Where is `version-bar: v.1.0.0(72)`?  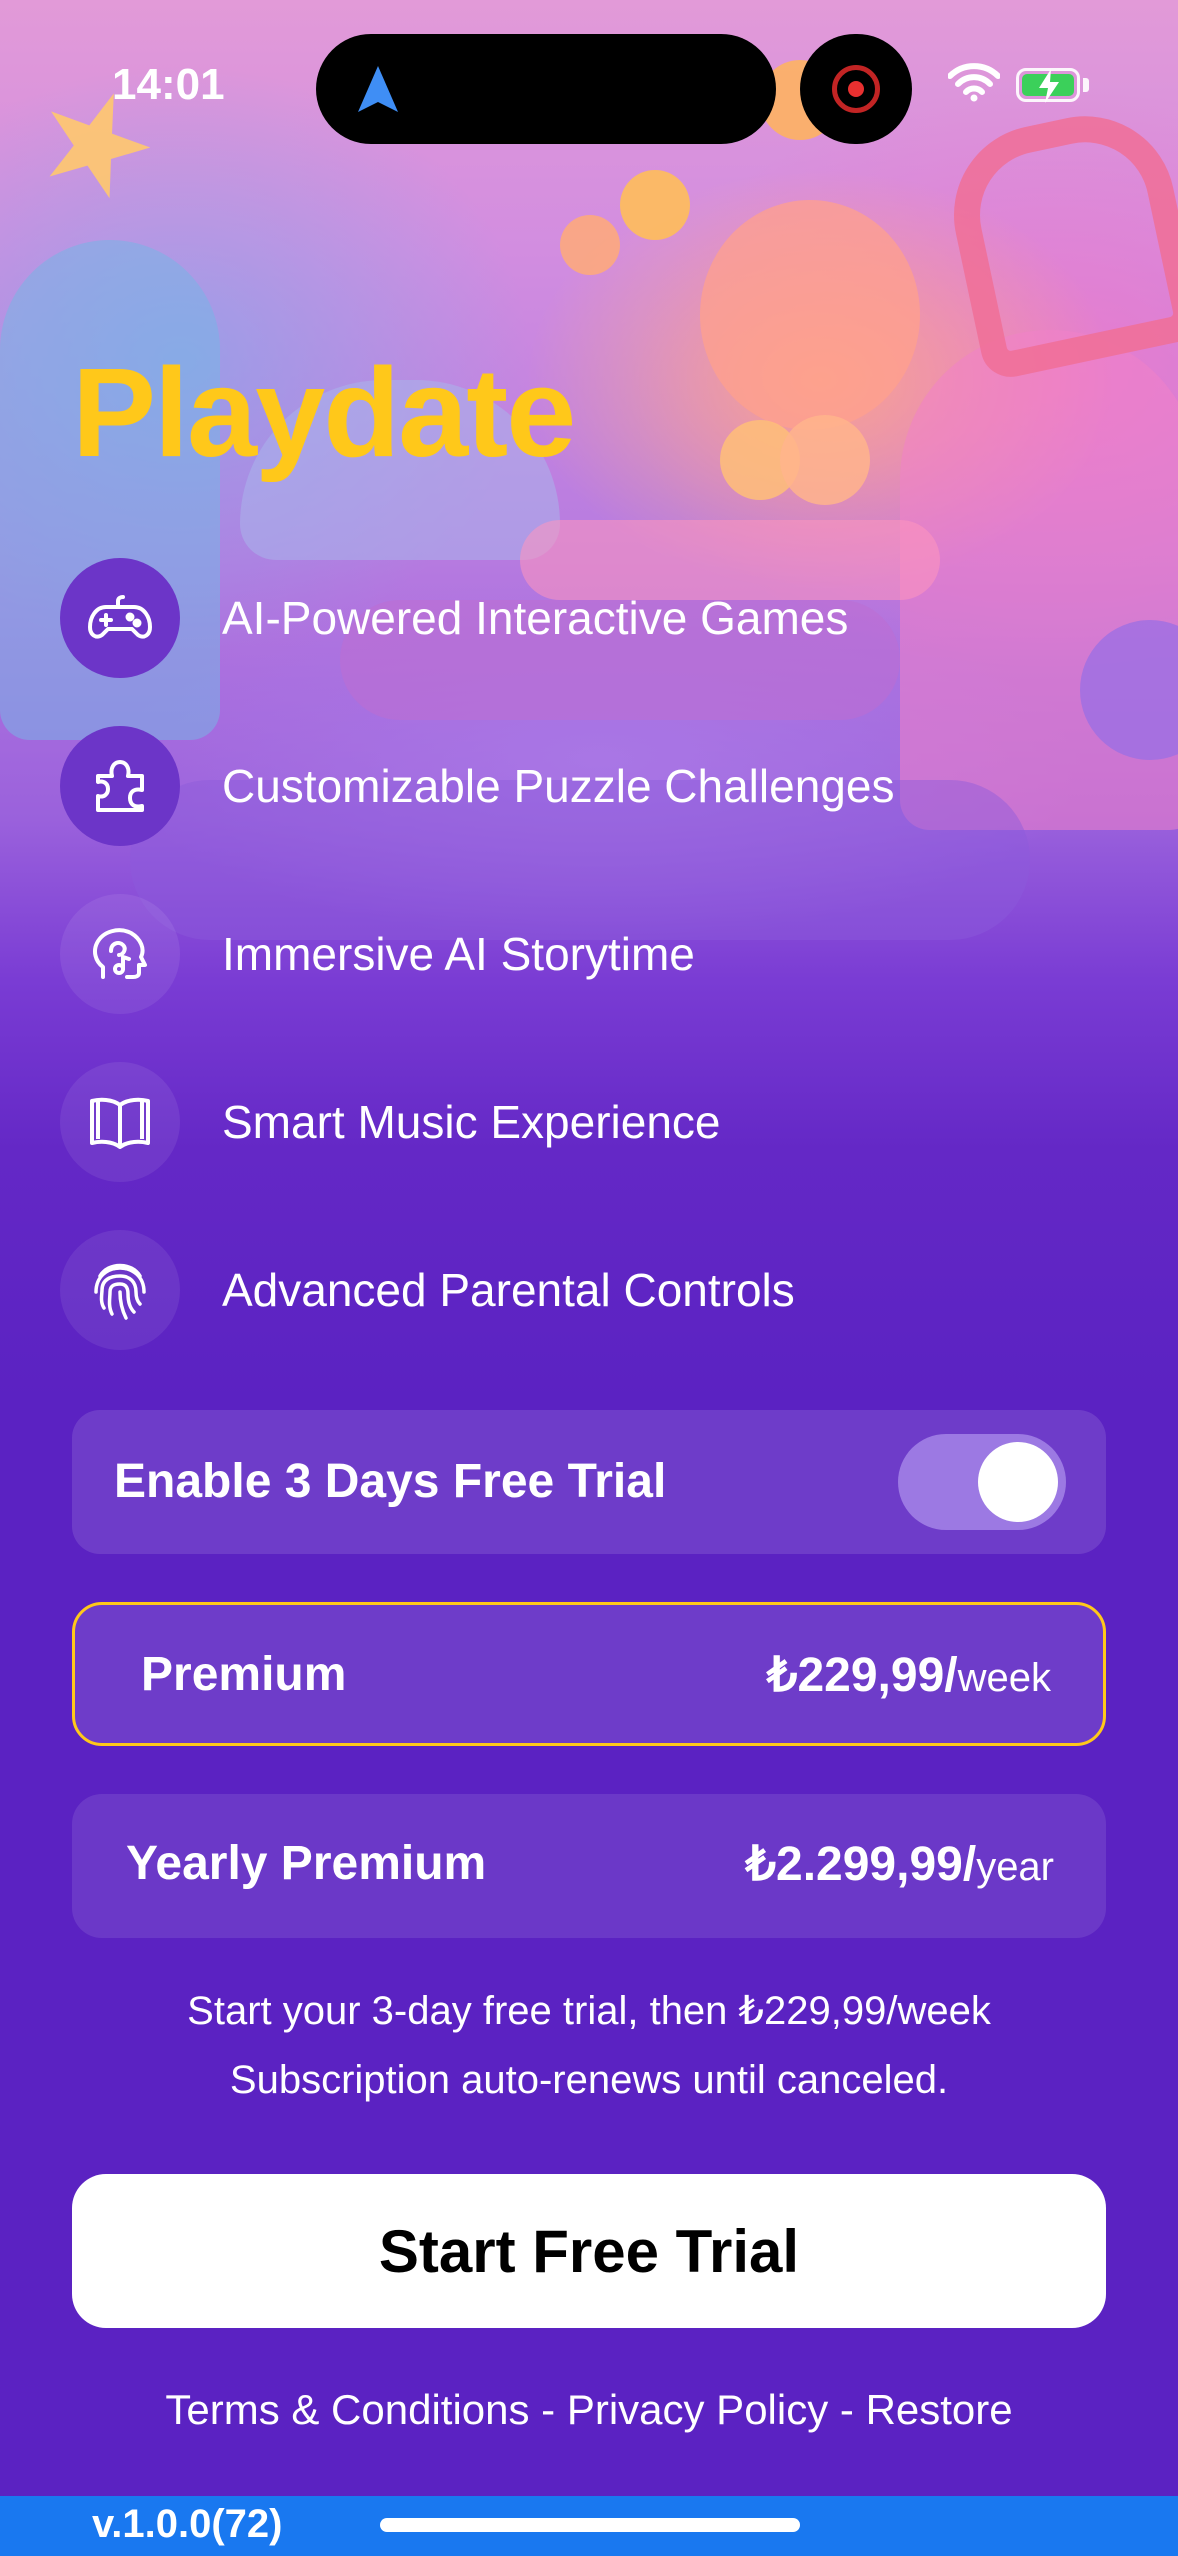
version-bar: v.1.0.0(72) is located at coordinates (589, 2526).